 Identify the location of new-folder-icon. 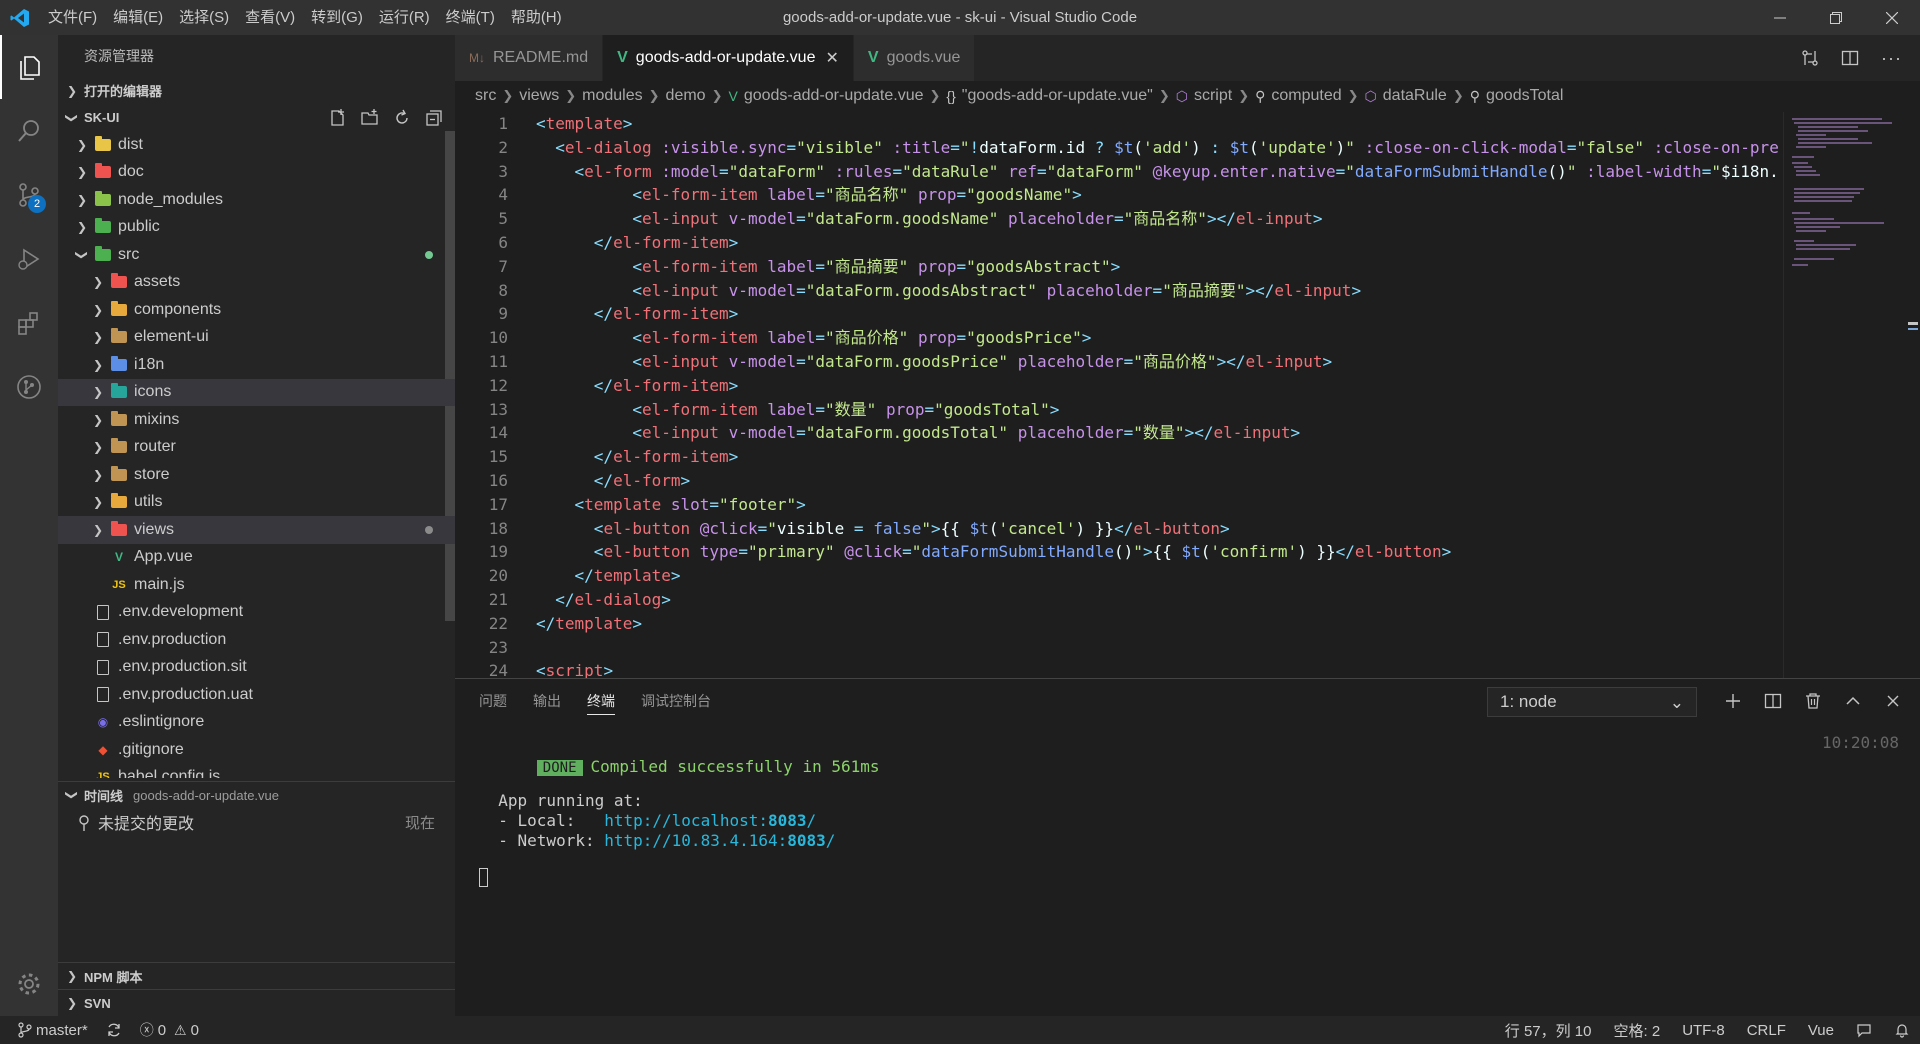
(370, 117).